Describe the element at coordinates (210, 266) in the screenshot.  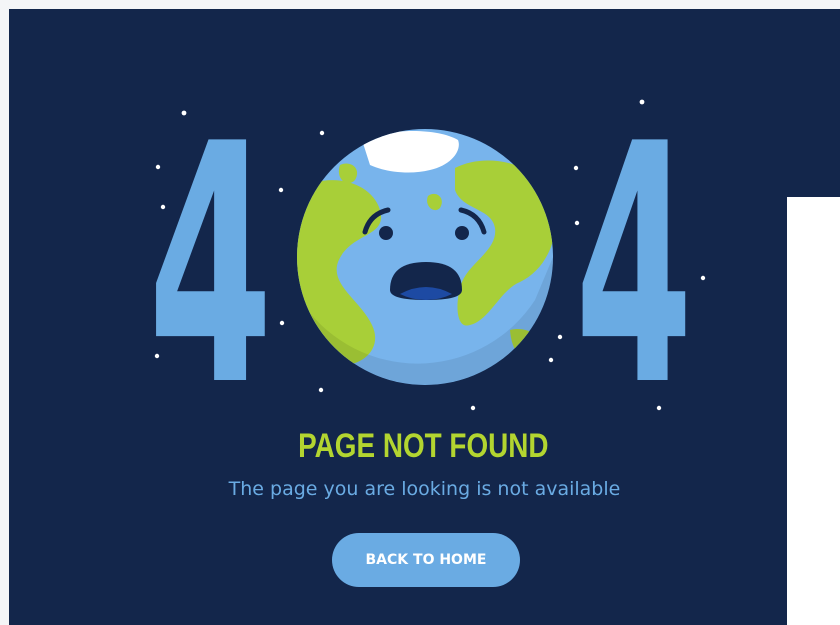
I see `error-code-left-digit: 4` at that location.